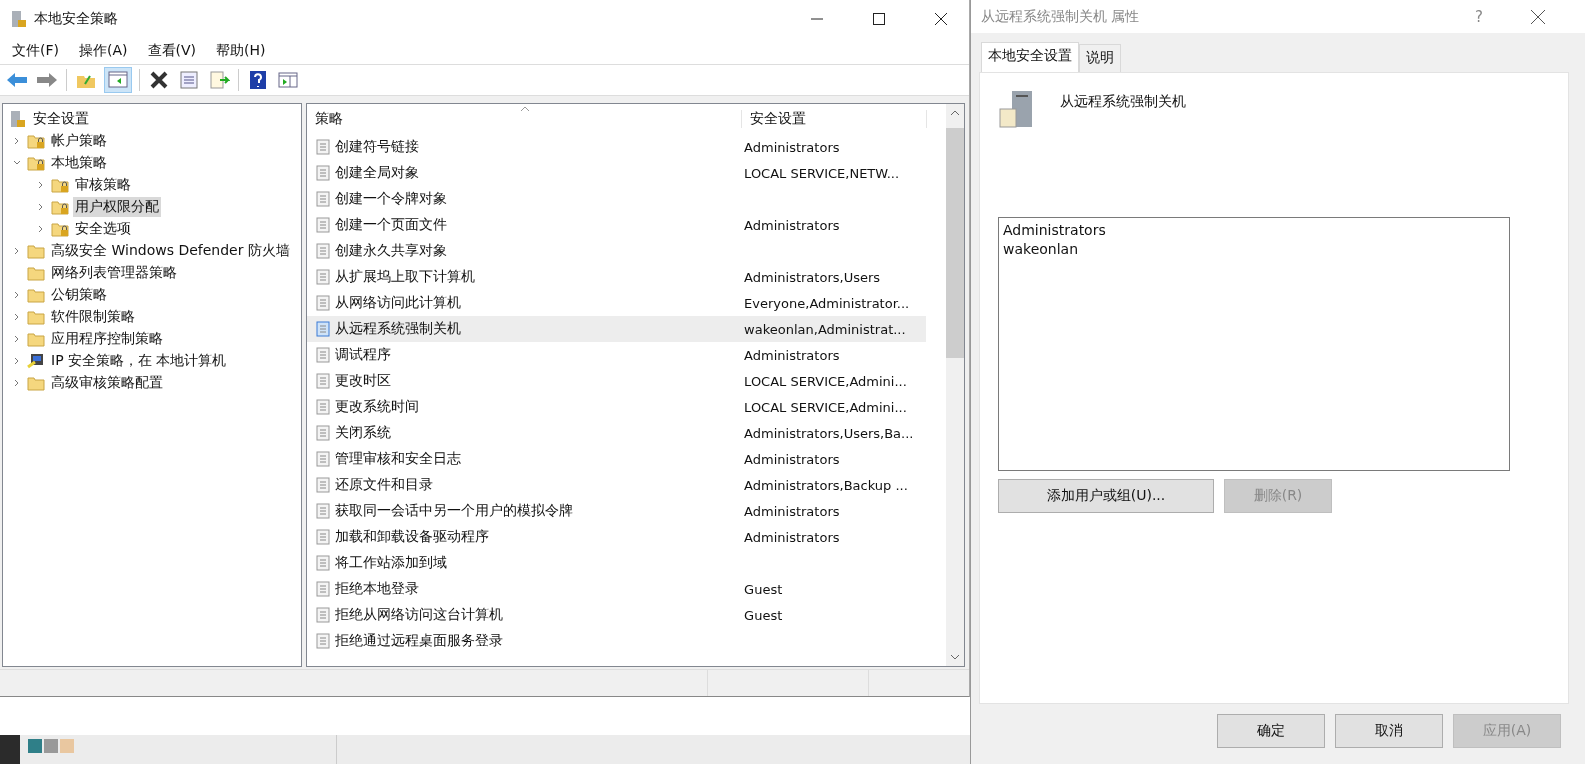 The width and height of the screenshot is (1585, 764). What do you see at coordinates (1254, 344) in the screenshot?
I see `members-listbox: Administrators wakeonlan` at bounding box center [1254, 344].